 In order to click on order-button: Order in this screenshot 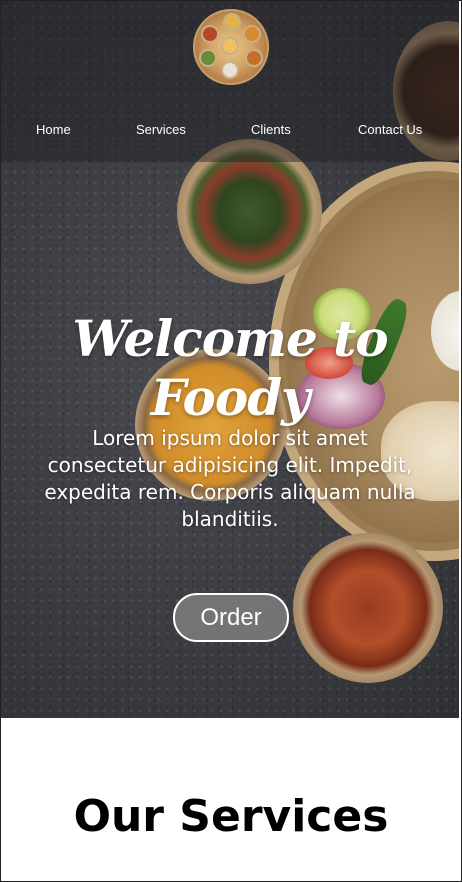, I will do `click(231, 617)`.